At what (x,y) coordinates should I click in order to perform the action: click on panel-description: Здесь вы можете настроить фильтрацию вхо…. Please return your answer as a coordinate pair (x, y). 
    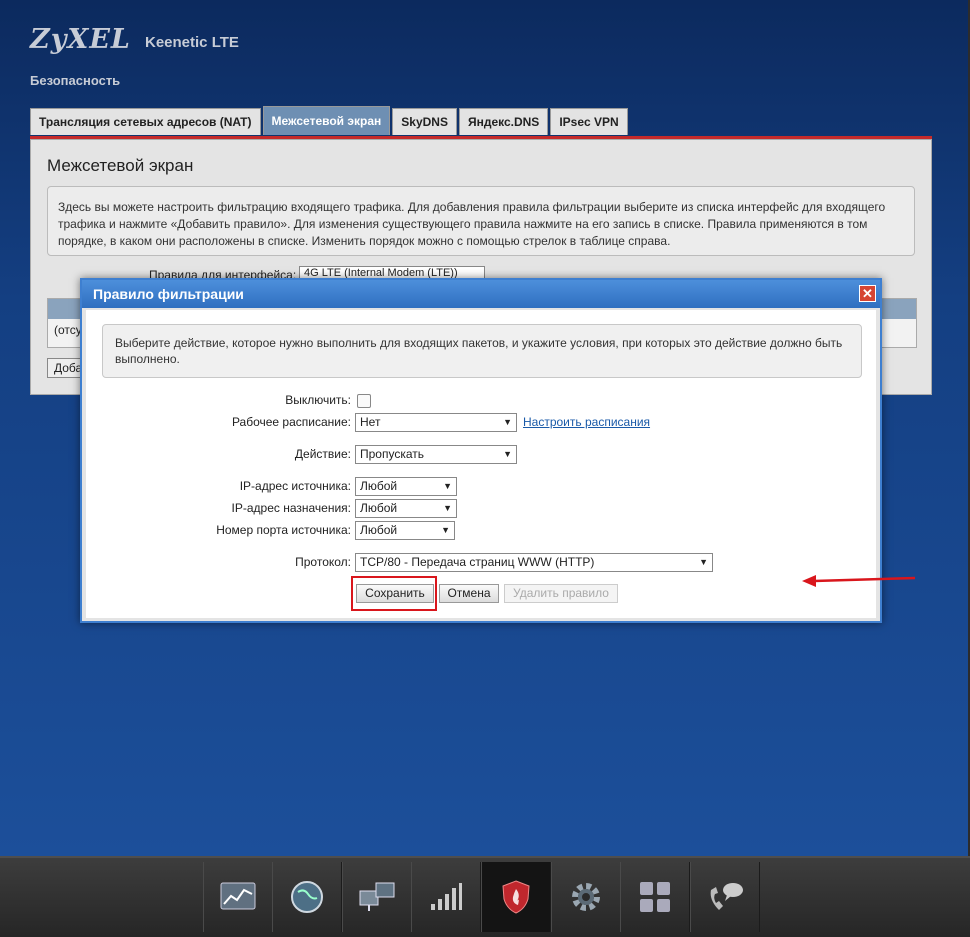
    Looking at the image, I should click on (481, 221).